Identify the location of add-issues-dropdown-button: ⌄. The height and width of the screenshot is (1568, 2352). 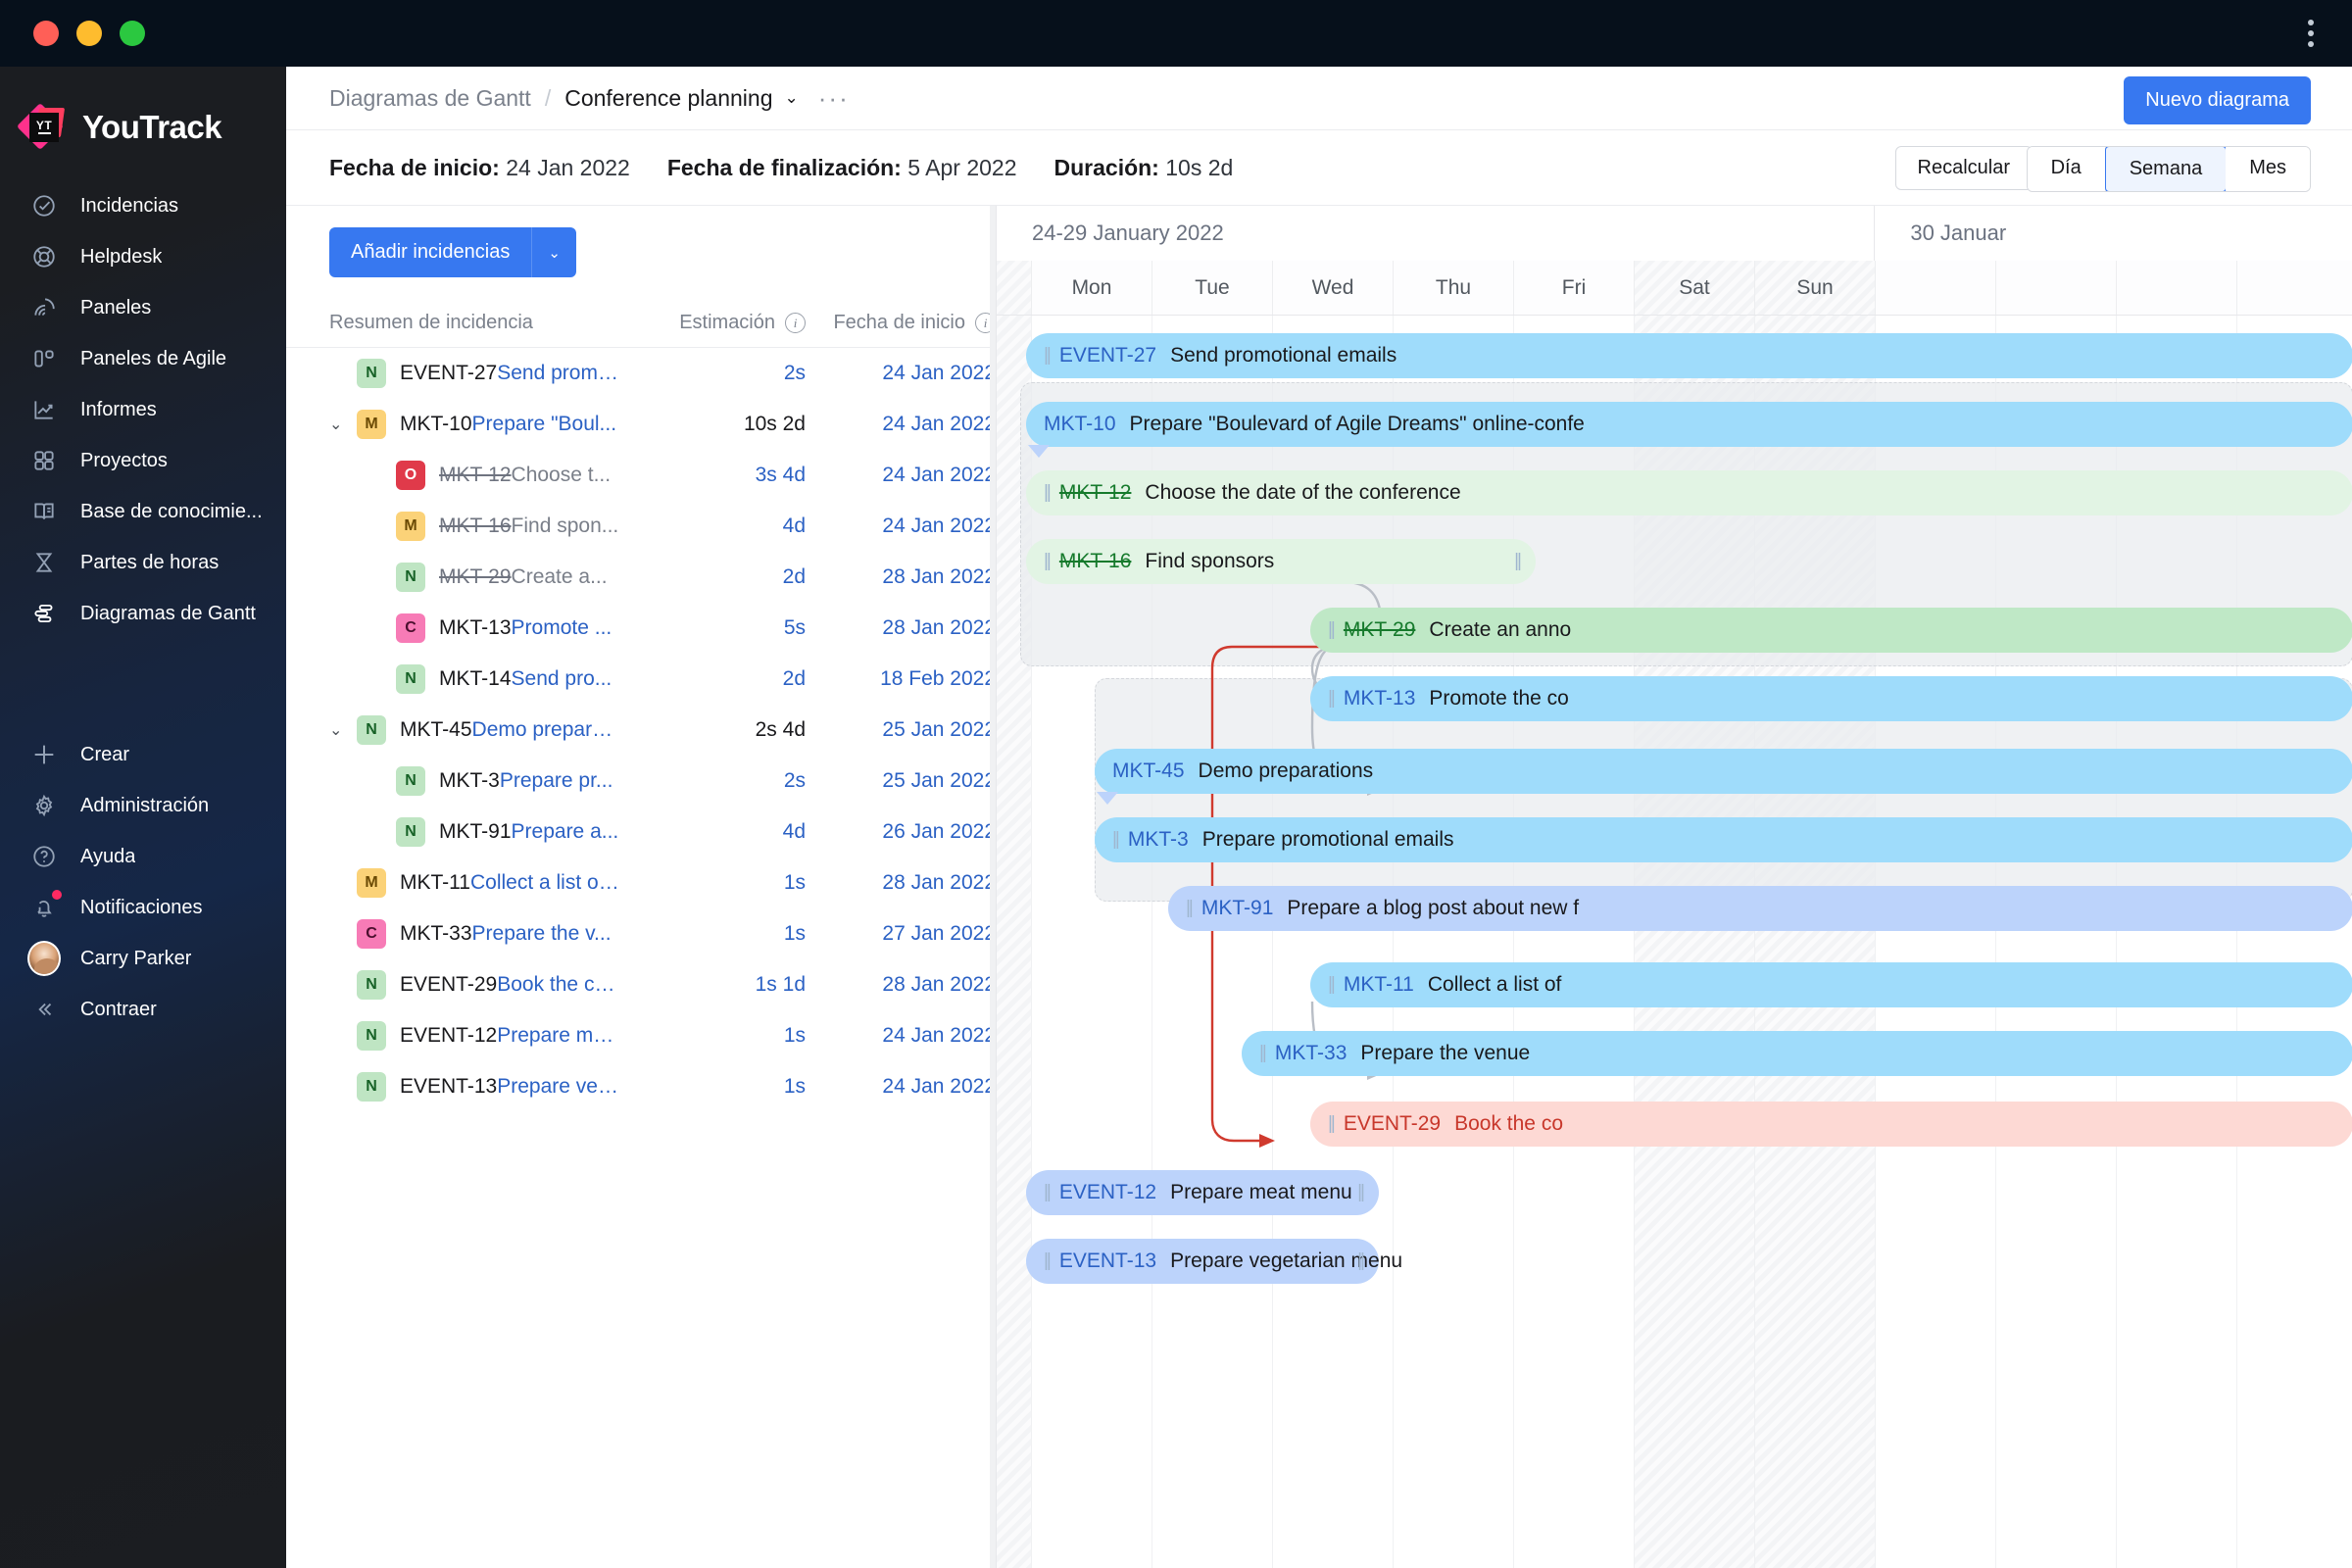
(553, 252).